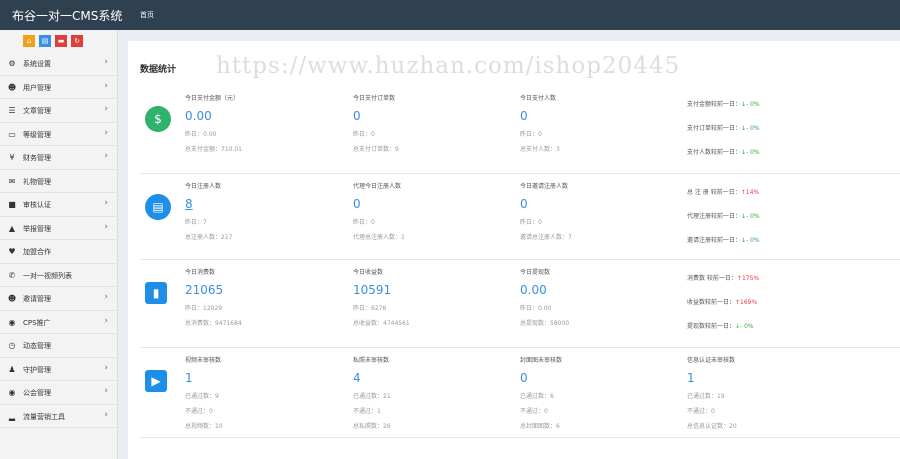 The height and width of the screenshot is (459, 900). Describe the element at coordinates (212, 98) in the screenshot. I see `stat-title: 今日支付金额（元）` at that location.